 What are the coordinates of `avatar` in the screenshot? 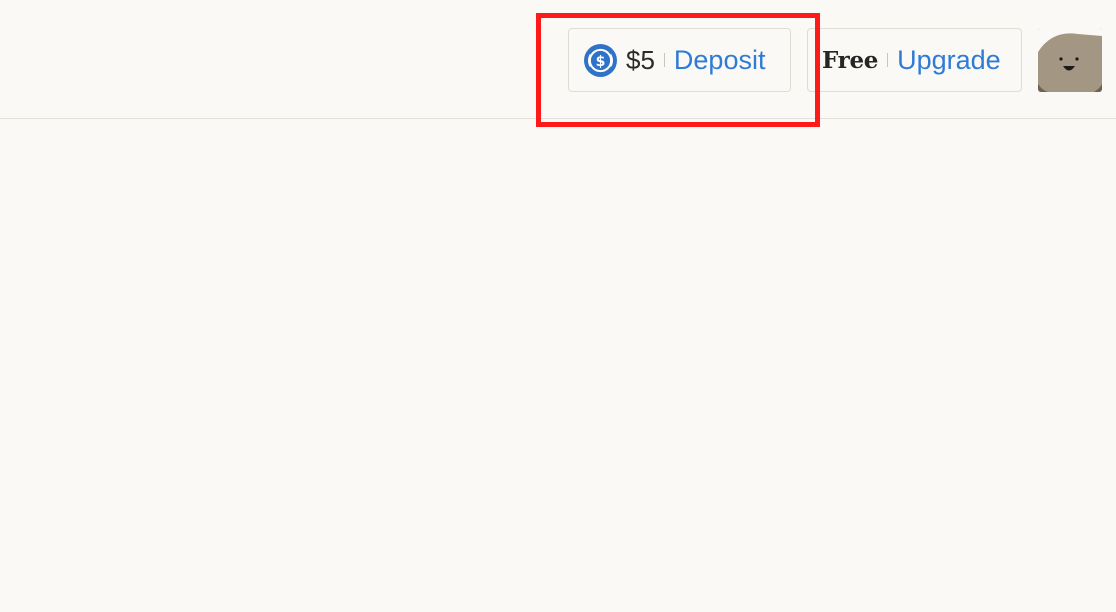 It's located at (1070, 60).